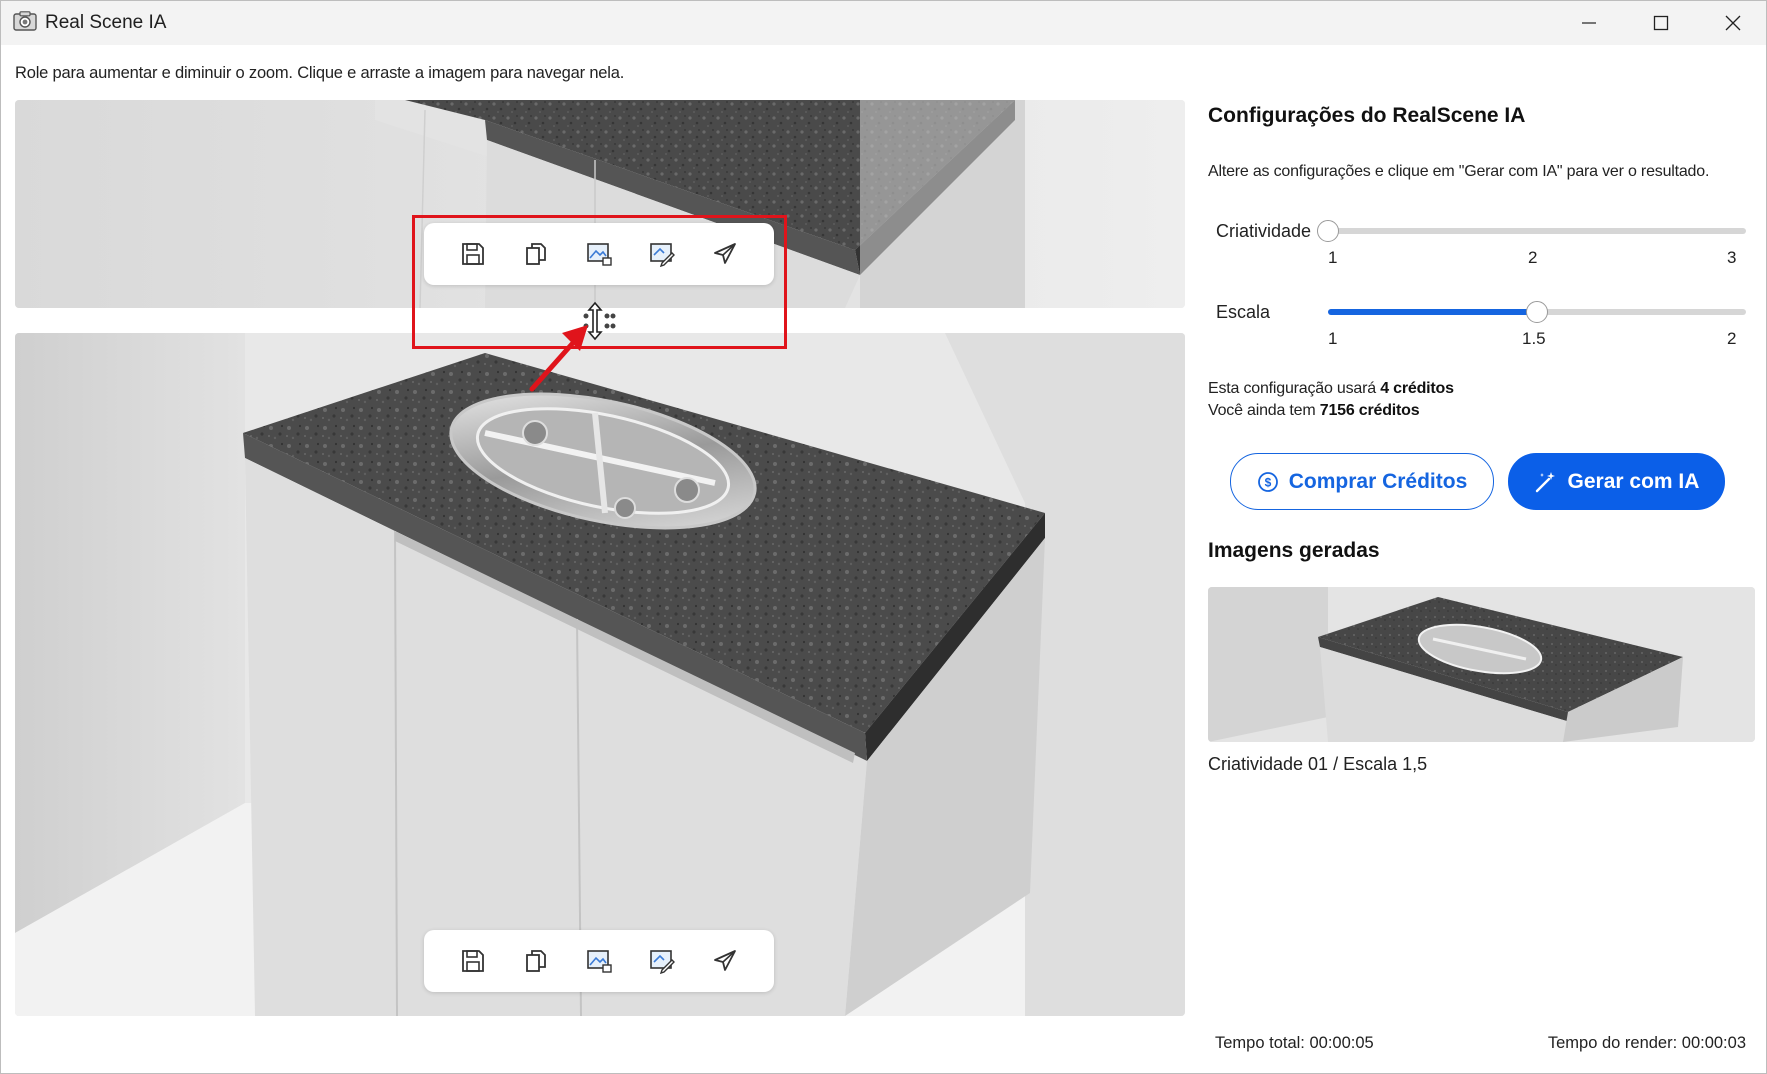 The height and width of the screenshot is (1074, 1767). I want to click on criatividade-tick-min: 1, so click(1333, 257).